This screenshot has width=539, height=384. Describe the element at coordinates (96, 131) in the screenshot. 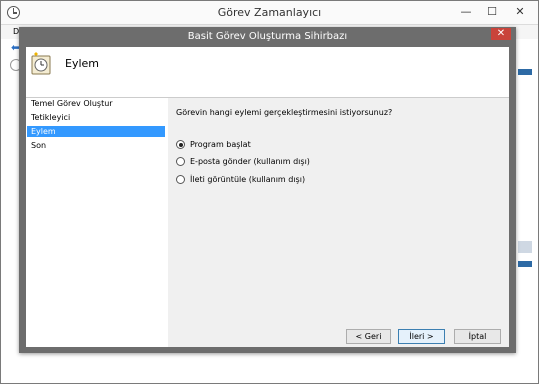

I see `step-action: Eylem` at that location.